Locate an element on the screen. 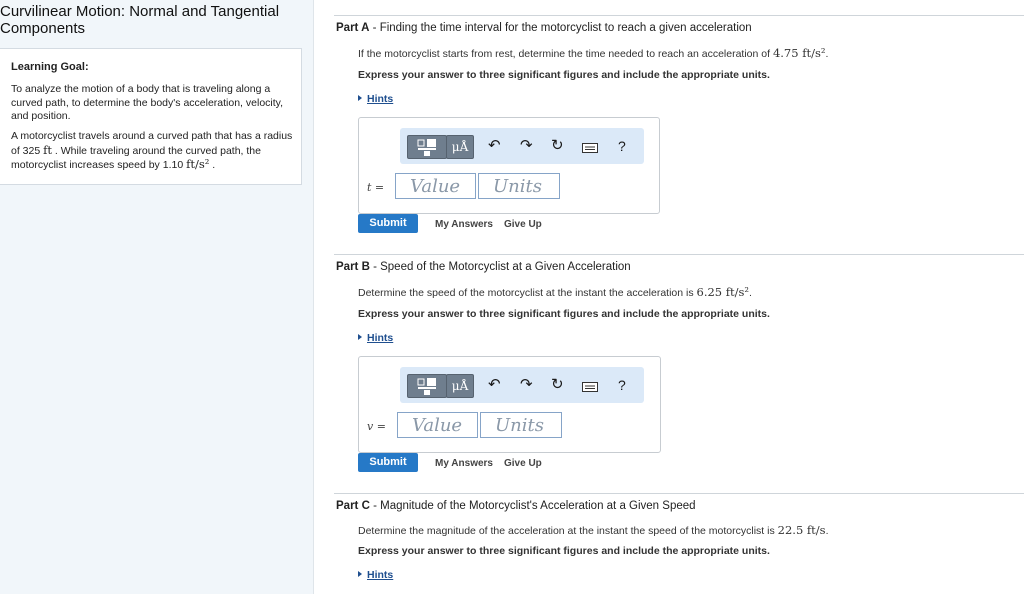  variable-label: t = is located at coordinates (376, 187).